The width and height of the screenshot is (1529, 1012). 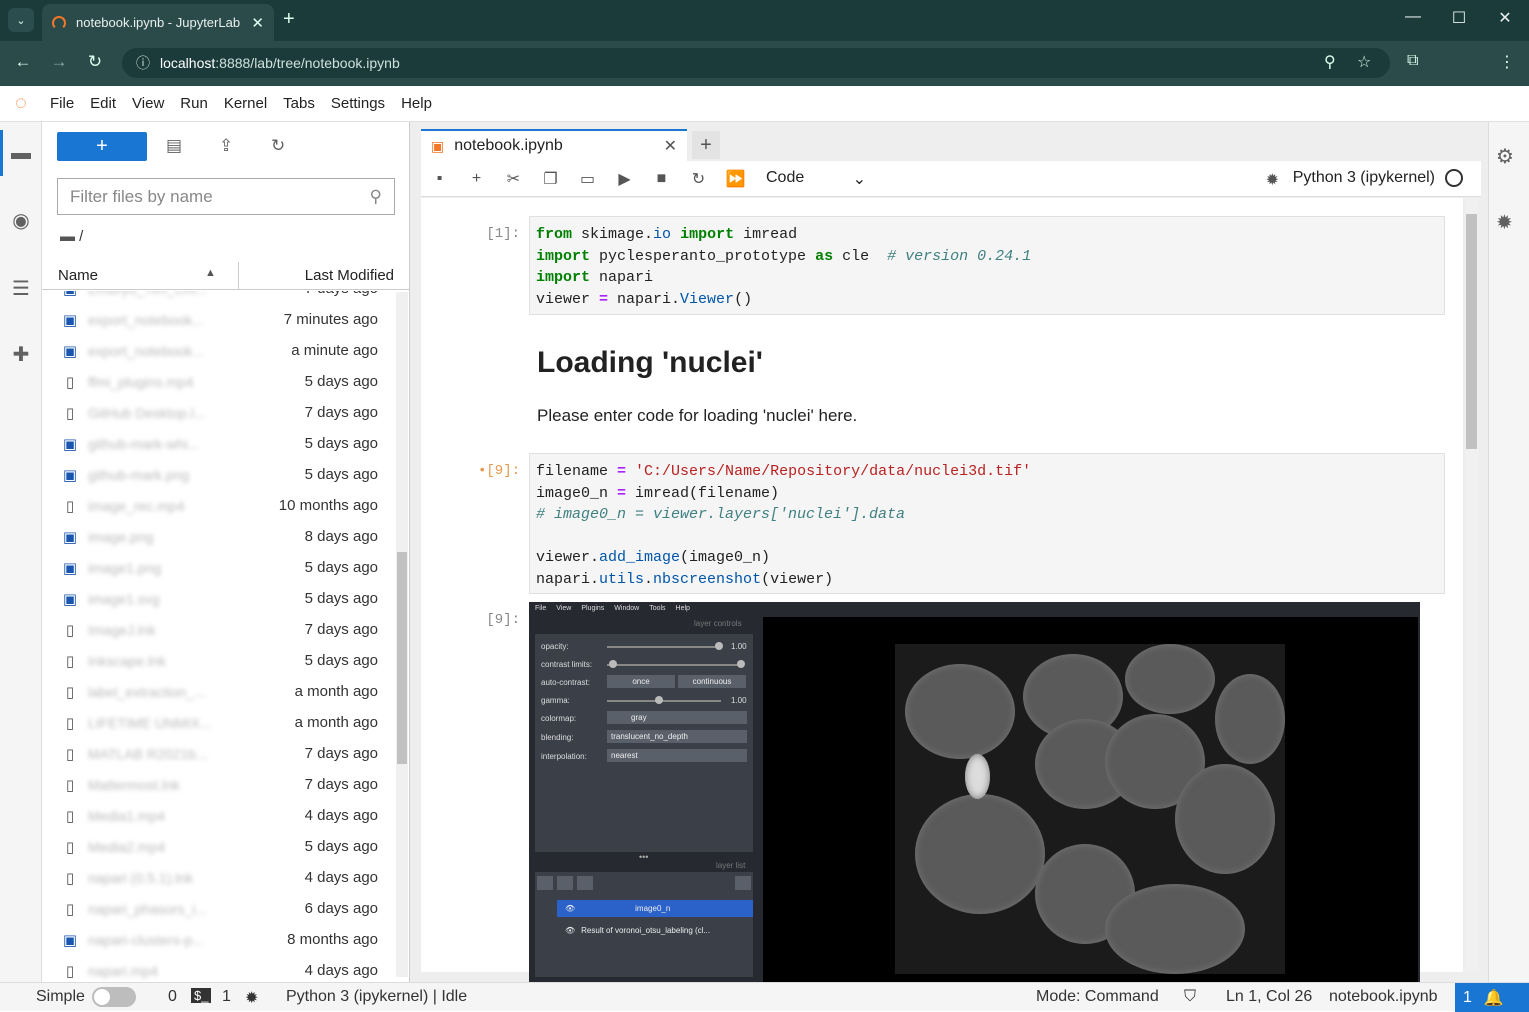 What do you see at coordinates (416, 103) in the screenshot?
I see `menu-help: Help` at bounding box center [416, 103].